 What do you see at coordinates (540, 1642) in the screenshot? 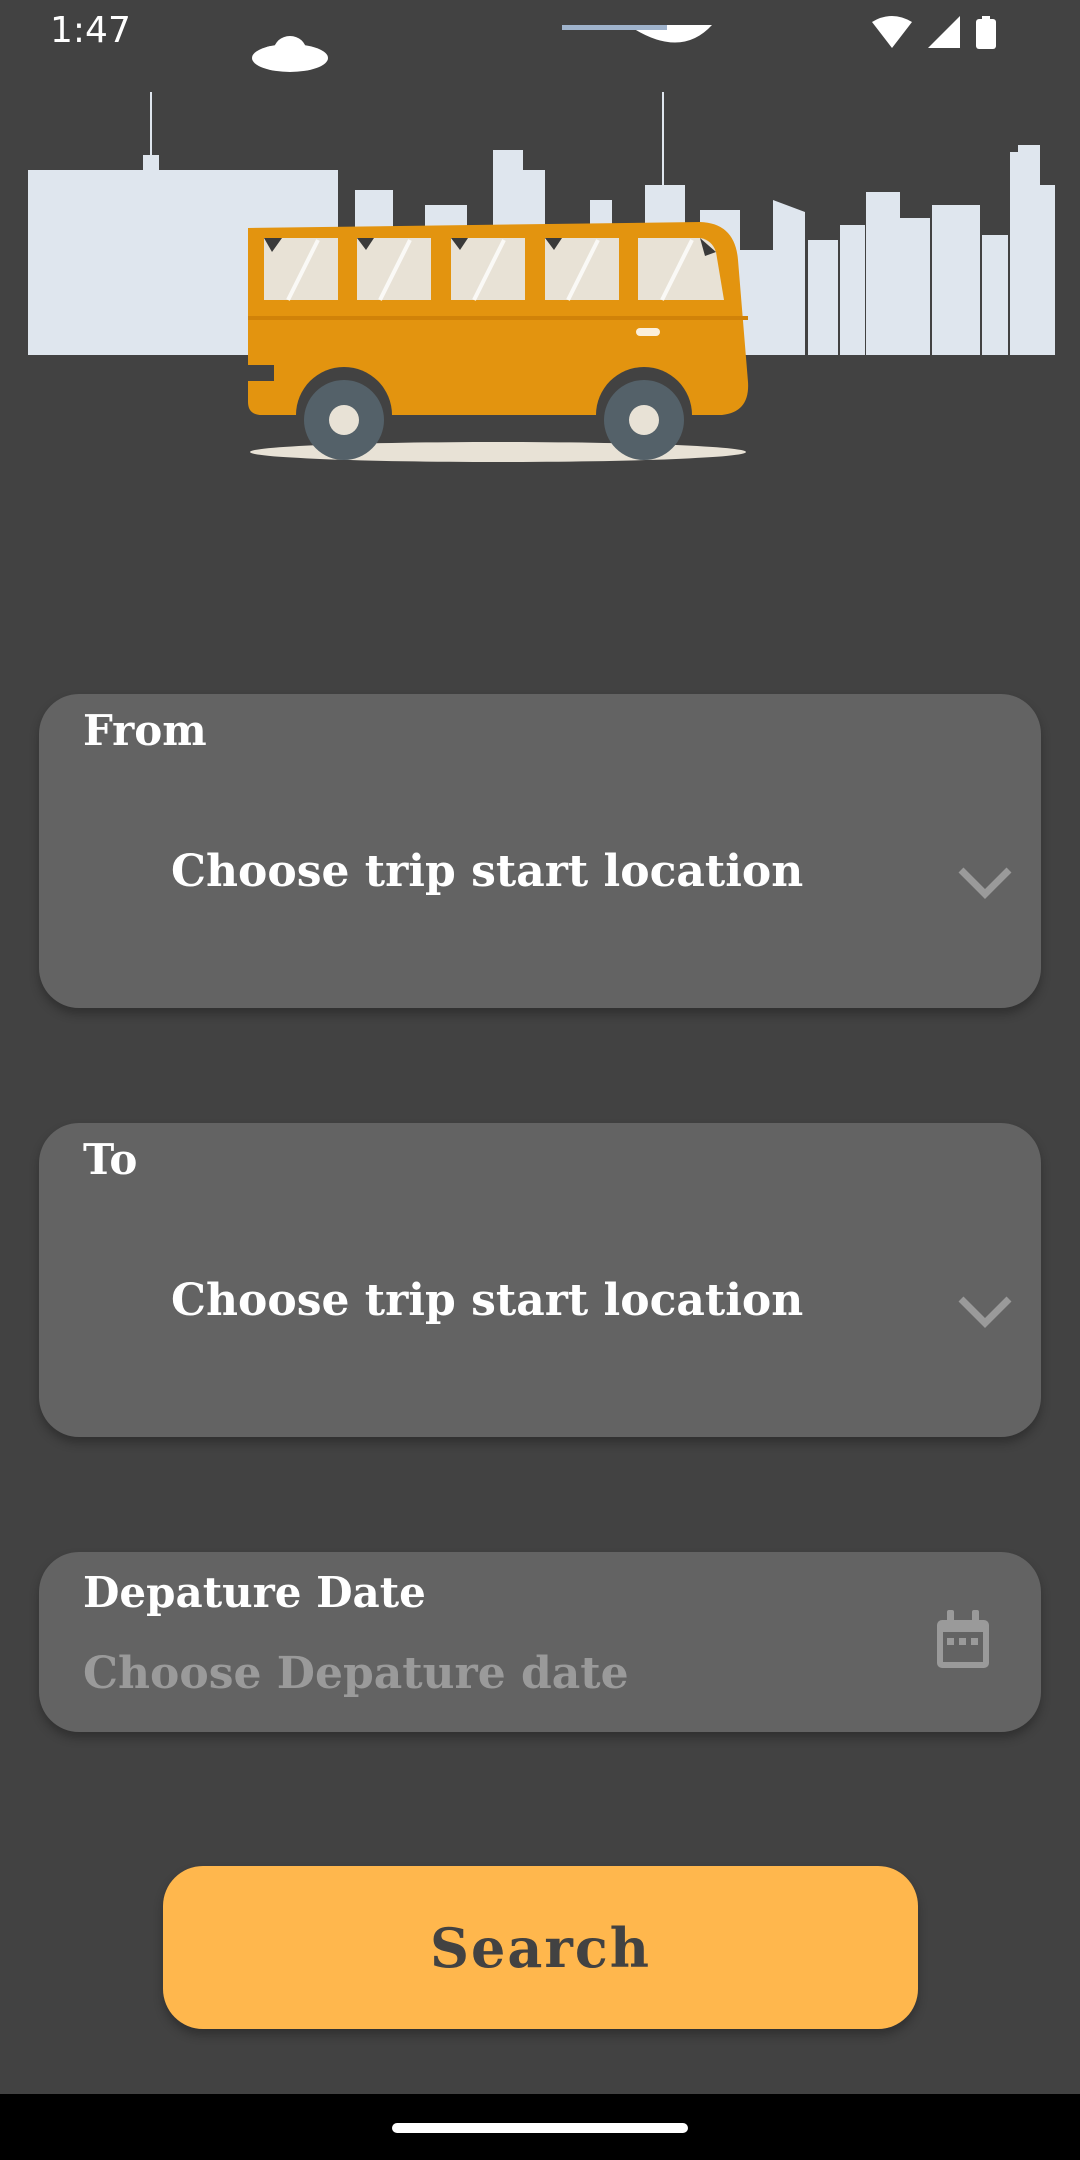
I see `departure-date-field: Depature Date Choose Depature date` at bounding box center [540, 1642].